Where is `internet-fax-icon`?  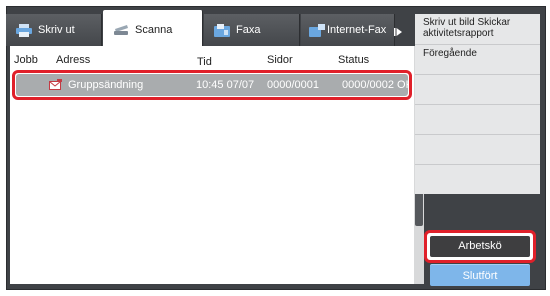 internet-fax-icon is located at coordinates (317, 30).